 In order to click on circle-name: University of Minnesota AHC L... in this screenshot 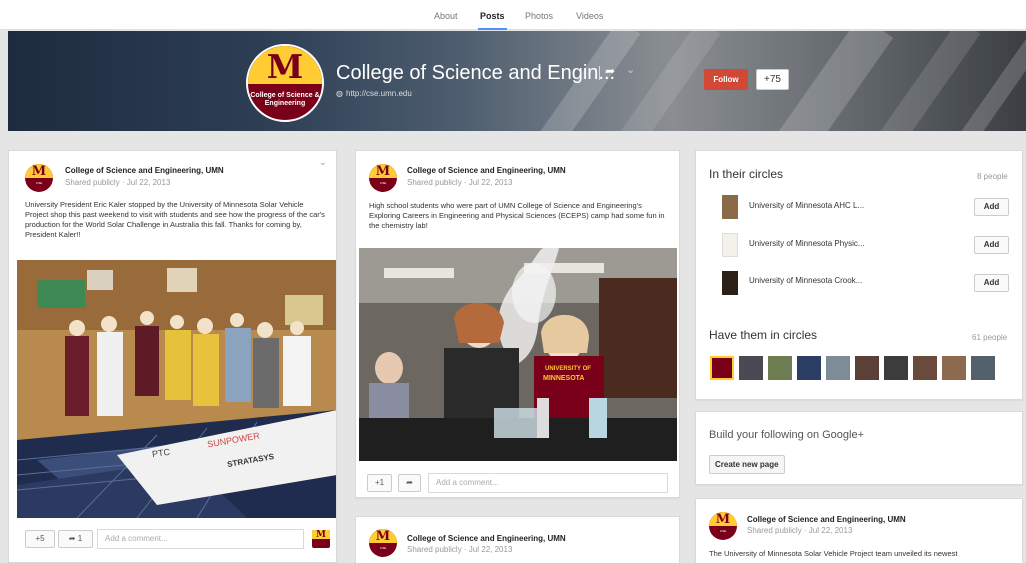, I will do `click(806, 205)`.